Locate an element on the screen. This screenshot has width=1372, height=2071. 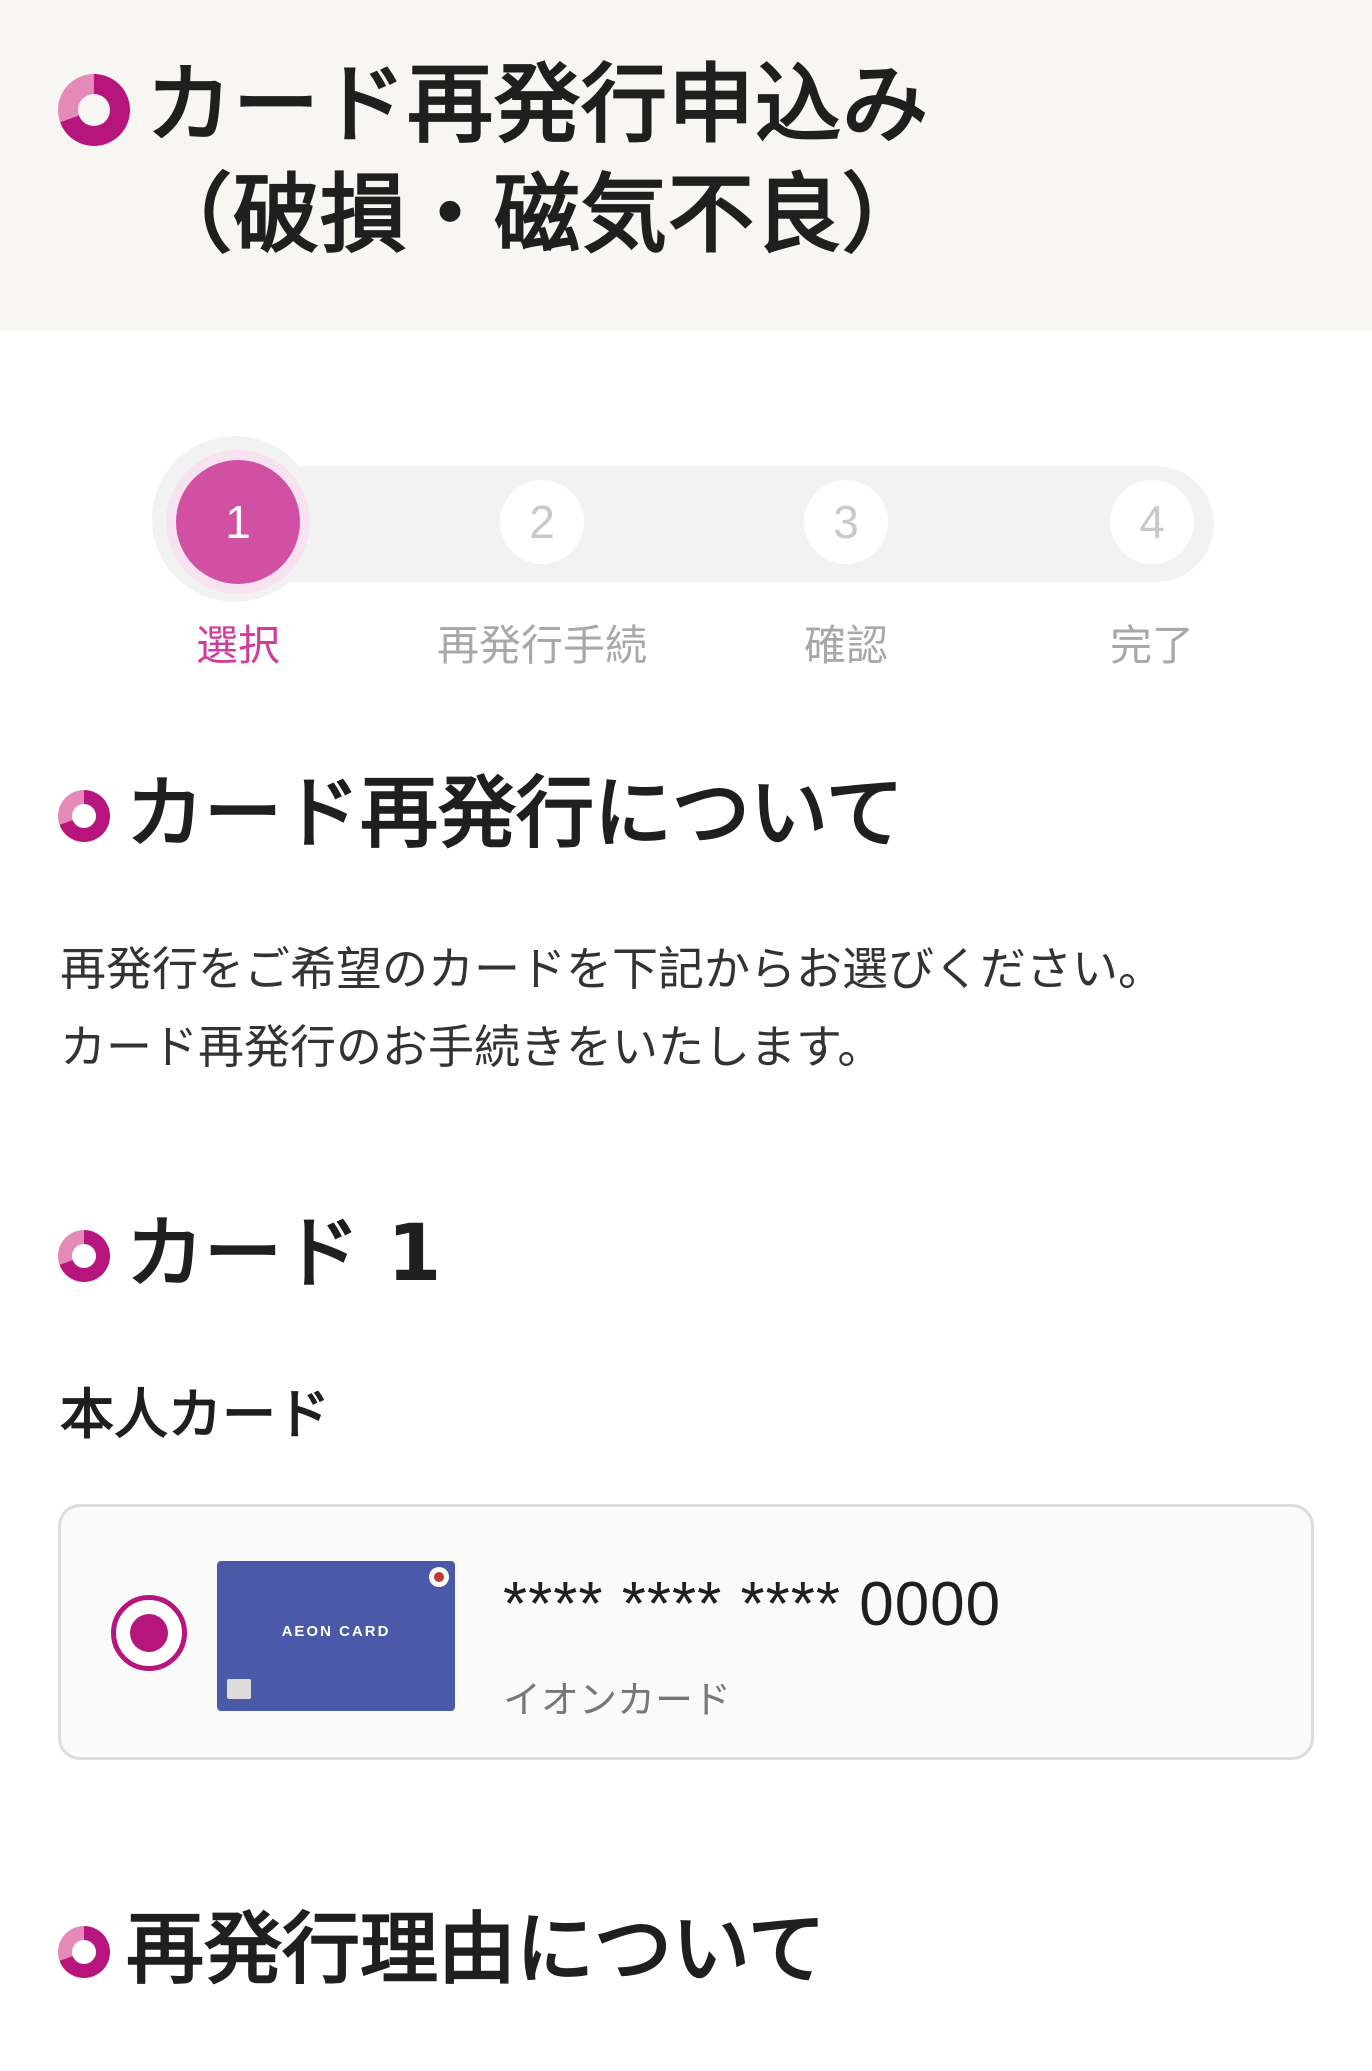
step-1-label: 選択 is located at coordinates (237, 645).